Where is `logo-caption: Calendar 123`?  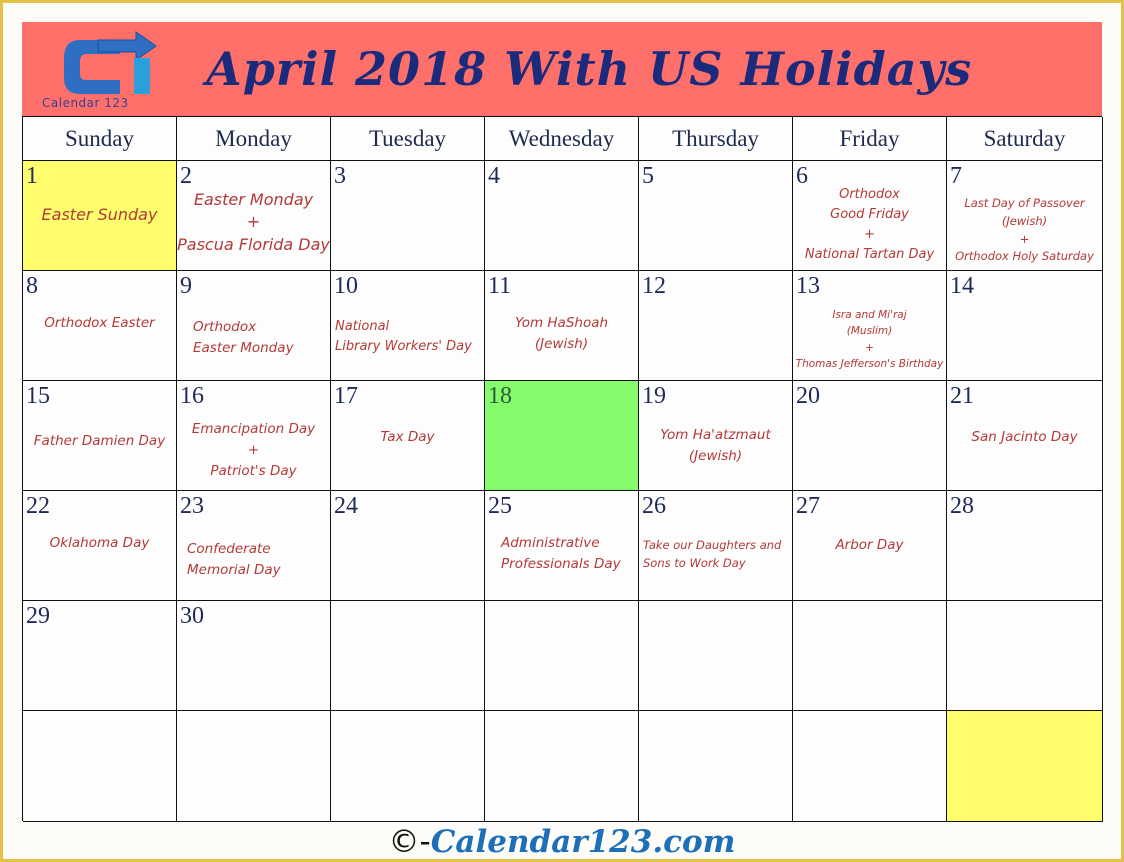 logo-caption: Calendar 123 is located at coordinates (85, 103).